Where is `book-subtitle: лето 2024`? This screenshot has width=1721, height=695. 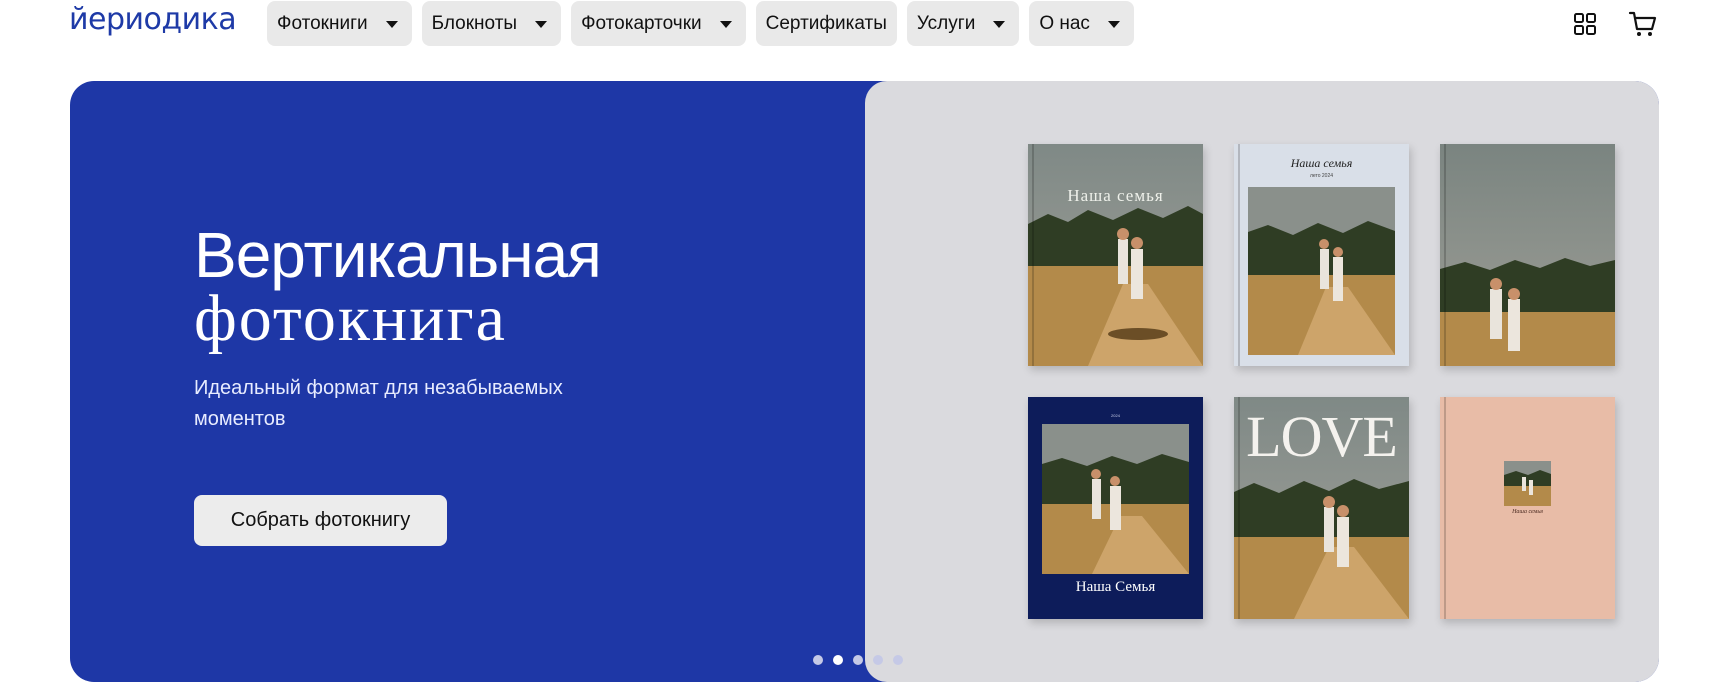
book-subtitle: лето 2024 is located at coordinates (1321, 176).